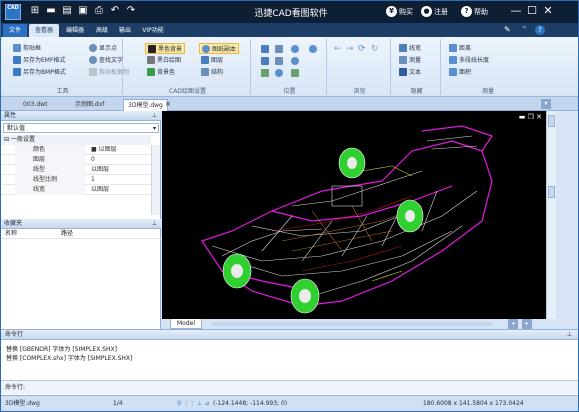 This screenshot has height=412, width=579. Describe the element at coordinates (13, 223) in the screenshot. I see `favorites-title: 收藏夹` at that location.